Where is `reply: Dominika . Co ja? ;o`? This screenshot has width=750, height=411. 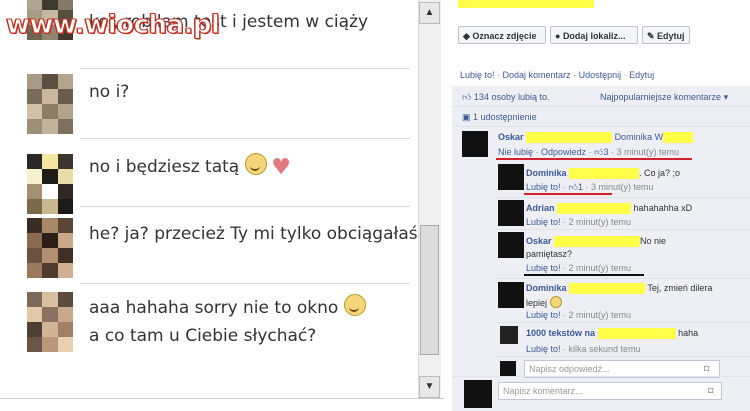
reply: Dominika . Co ja? ;o is located at coordinates (603, 174).